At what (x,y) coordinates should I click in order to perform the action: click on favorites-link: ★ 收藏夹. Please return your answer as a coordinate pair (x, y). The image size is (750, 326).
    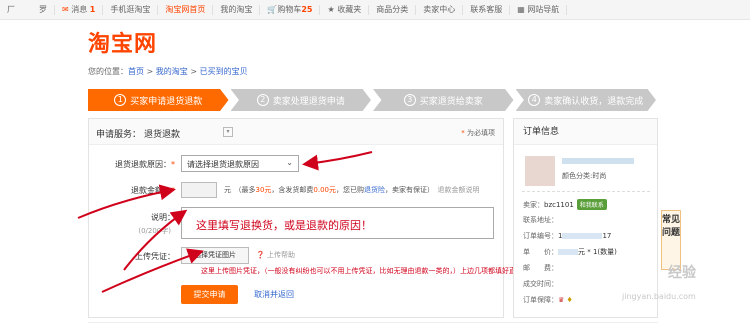
    Looking at the image, I should click on (345, 9).